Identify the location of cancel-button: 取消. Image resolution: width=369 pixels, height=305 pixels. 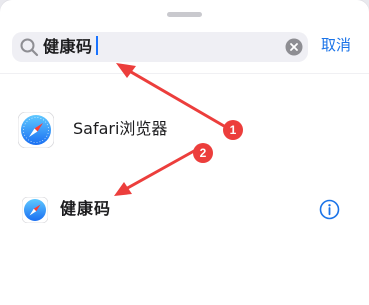
(336, 45).